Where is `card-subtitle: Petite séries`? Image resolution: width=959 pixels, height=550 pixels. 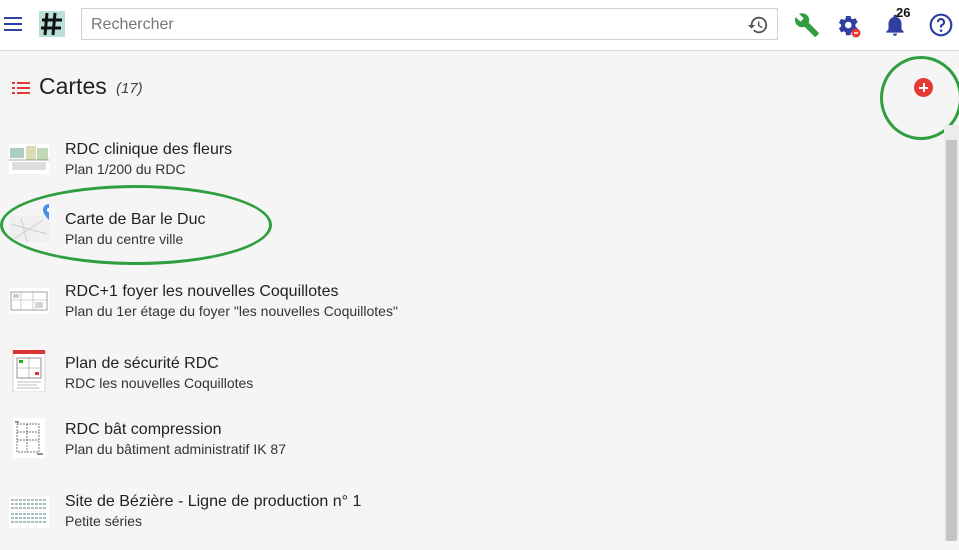
card-subtitle: Petite séries is located at coordinates (104, 521).